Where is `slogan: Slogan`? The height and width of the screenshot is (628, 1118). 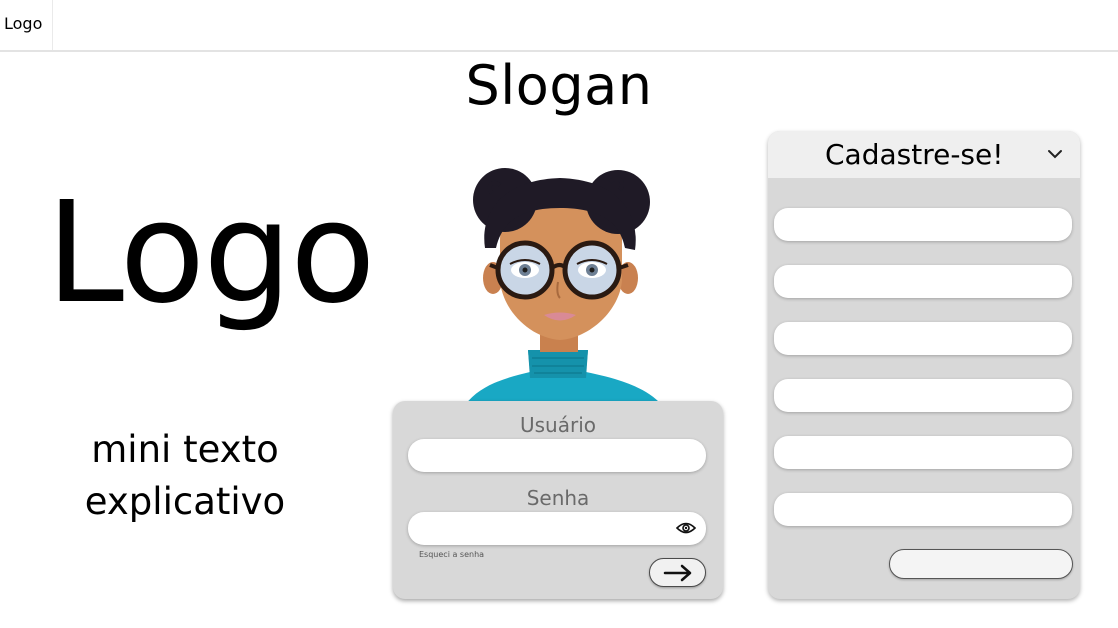 slogan: Slogan is located at coordinates (559, 85).